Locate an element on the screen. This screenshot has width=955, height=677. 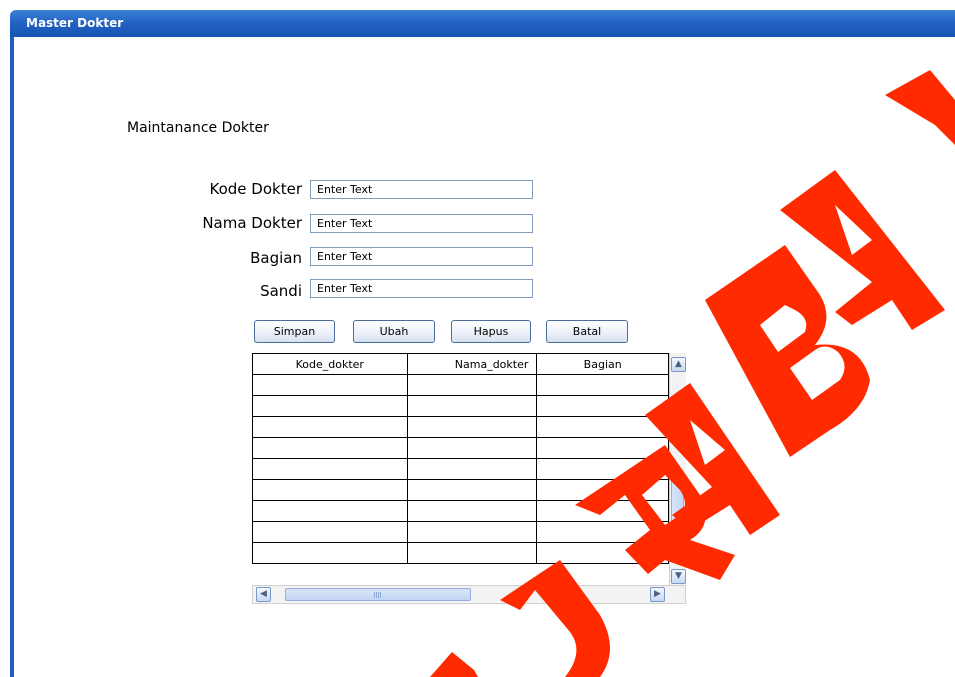
bagian-input: Enter Text is located at coordinates (421, 256).